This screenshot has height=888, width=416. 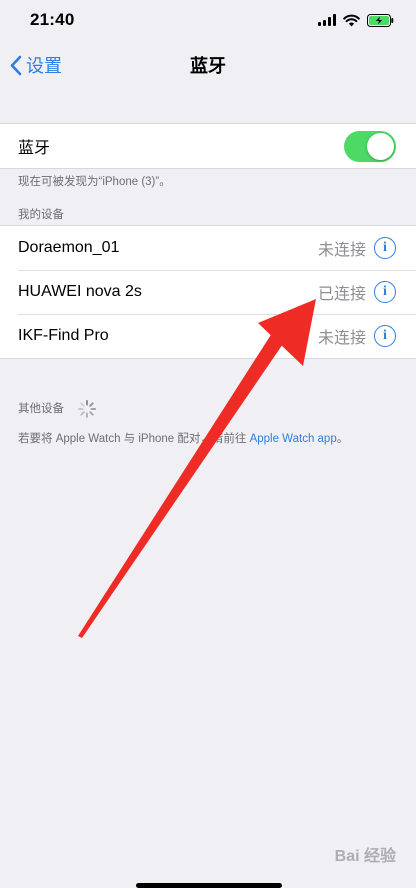 I want to click on other-devices-label: 其他设备, so click(x=41, y=409).